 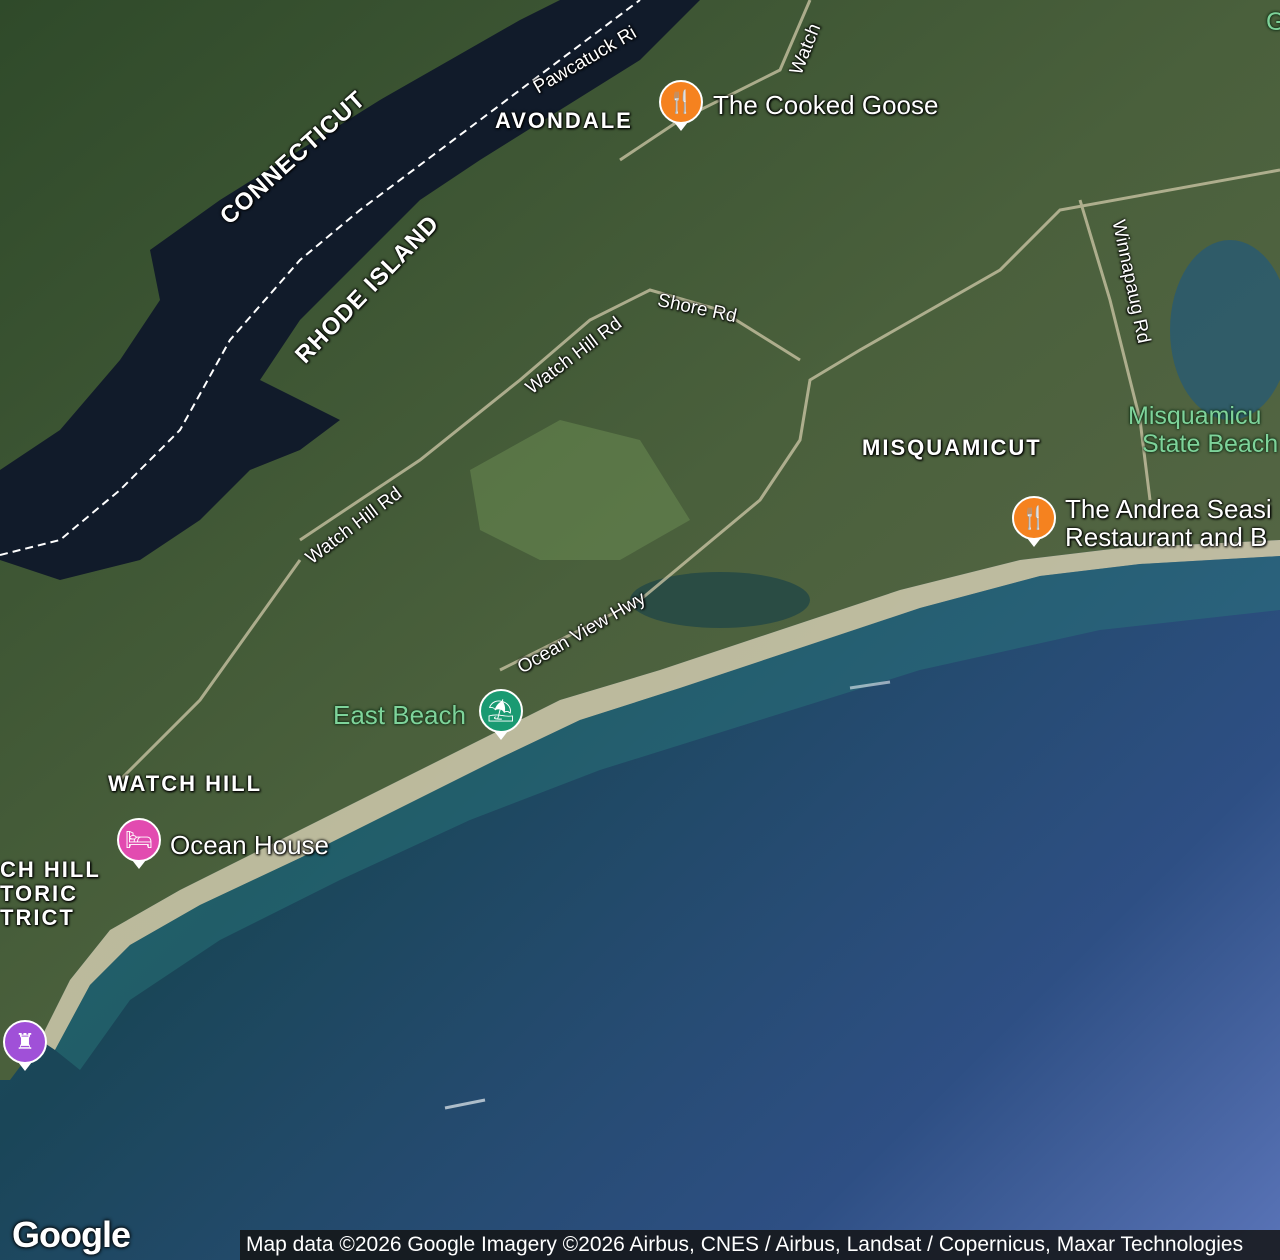 I want to click on restaurant-pin-cooked-goose: 🍴, so click(x=681, y=105).